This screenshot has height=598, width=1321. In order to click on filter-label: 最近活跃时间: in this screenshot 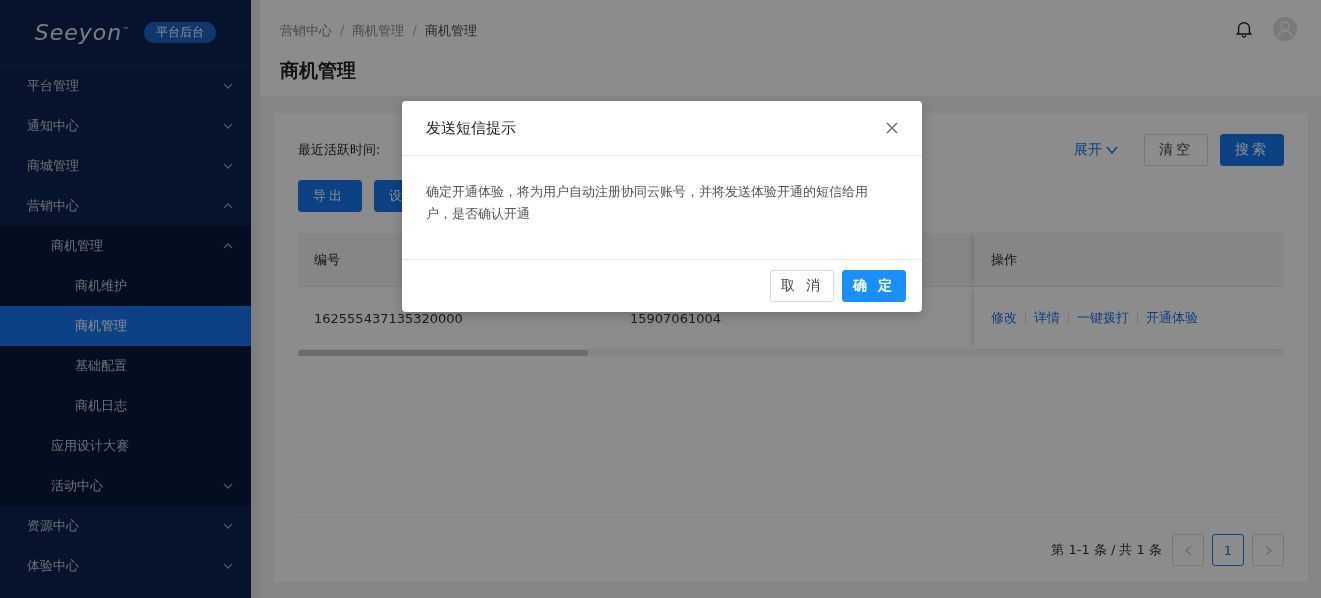, I will do `click(339, 149)`.